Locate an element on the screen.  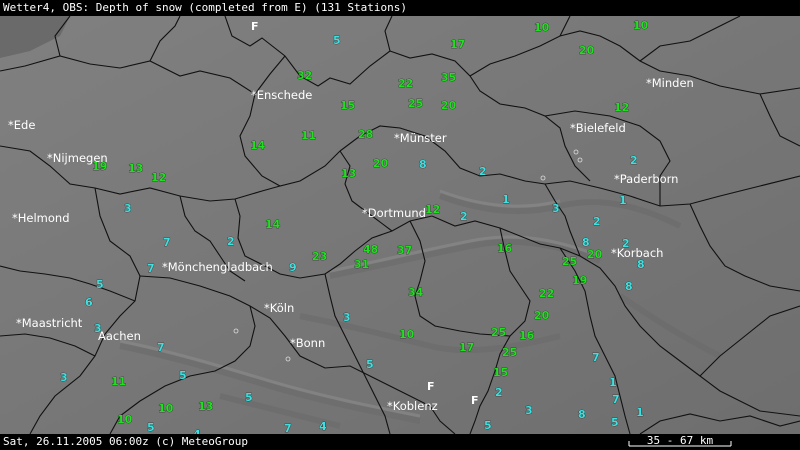
city-label: *Bielefeld is located at coordinates (598, 128).